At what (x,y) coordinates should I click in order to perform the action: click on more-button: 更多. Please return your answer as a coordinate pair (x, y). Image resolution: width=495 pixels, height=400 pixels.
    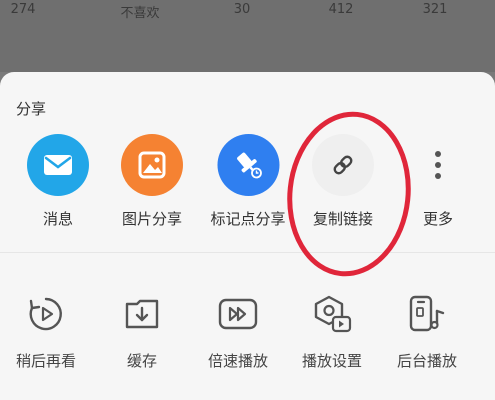
    Looking at the image, I should click on (438, 181).